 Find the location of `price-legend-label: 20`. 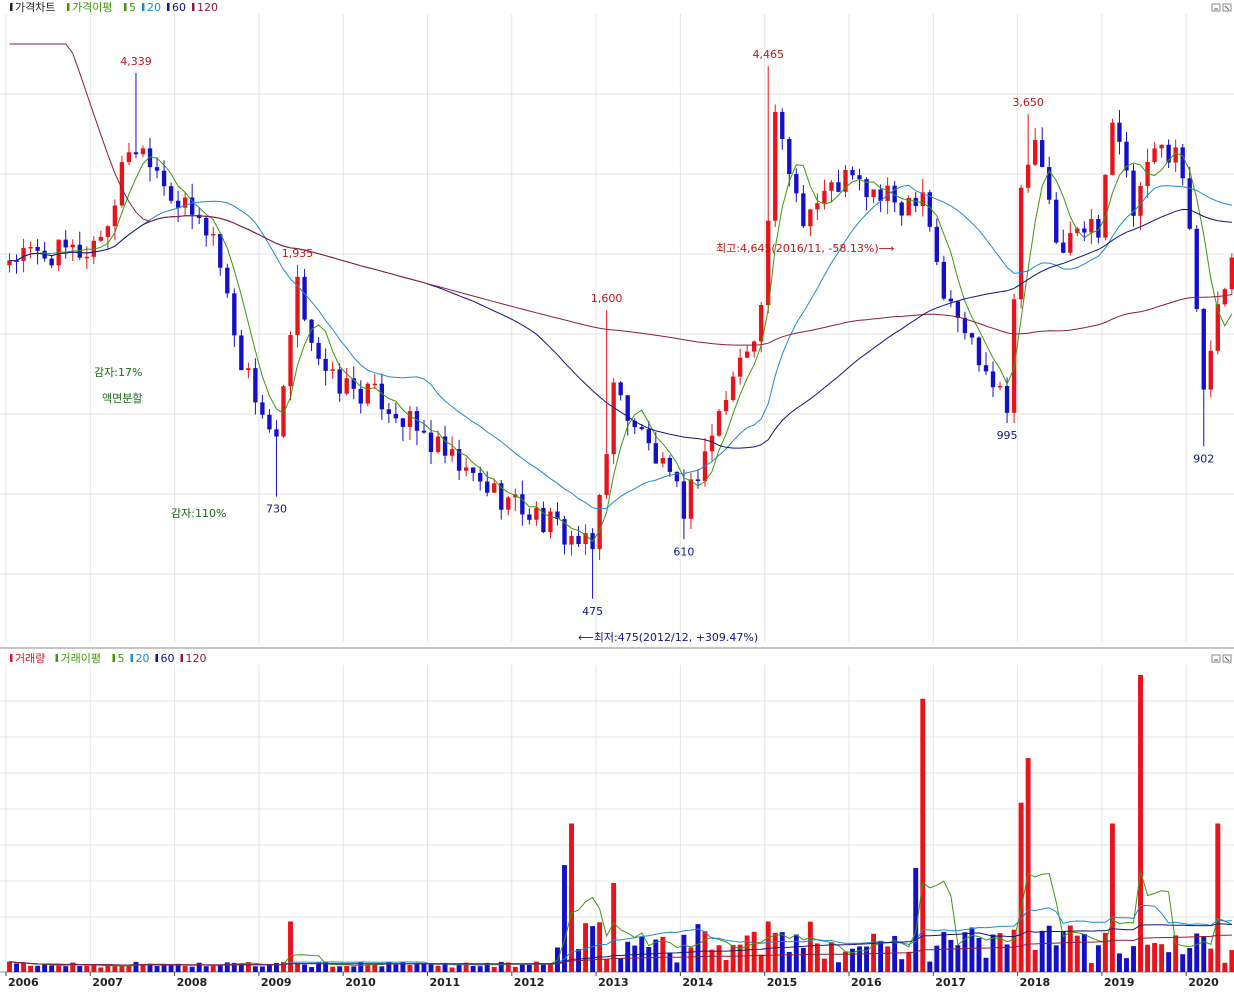

price-legend-label: 20 is located at coordinates (154, 7).